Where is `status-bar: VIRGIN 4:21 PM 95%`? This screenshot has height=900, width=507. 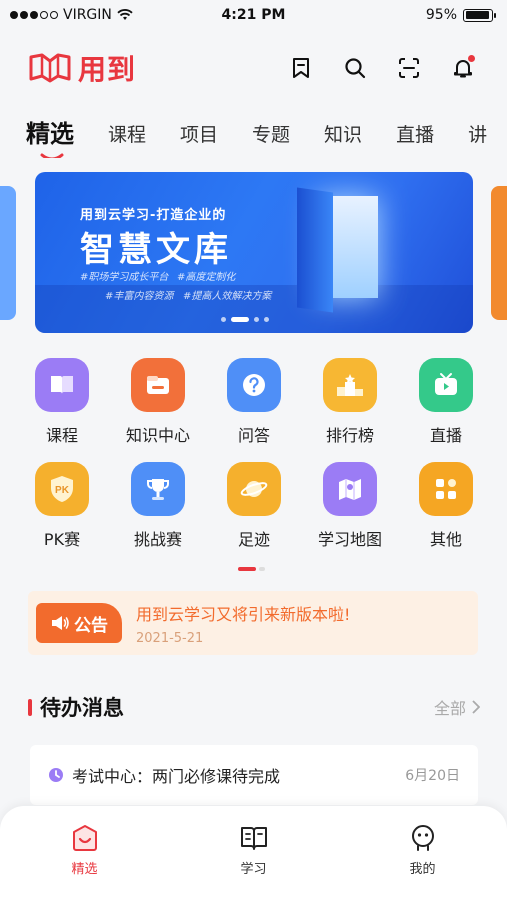 status-bar: VIRGIN 4:21 PM 95% is located at coordinates (253, 15).